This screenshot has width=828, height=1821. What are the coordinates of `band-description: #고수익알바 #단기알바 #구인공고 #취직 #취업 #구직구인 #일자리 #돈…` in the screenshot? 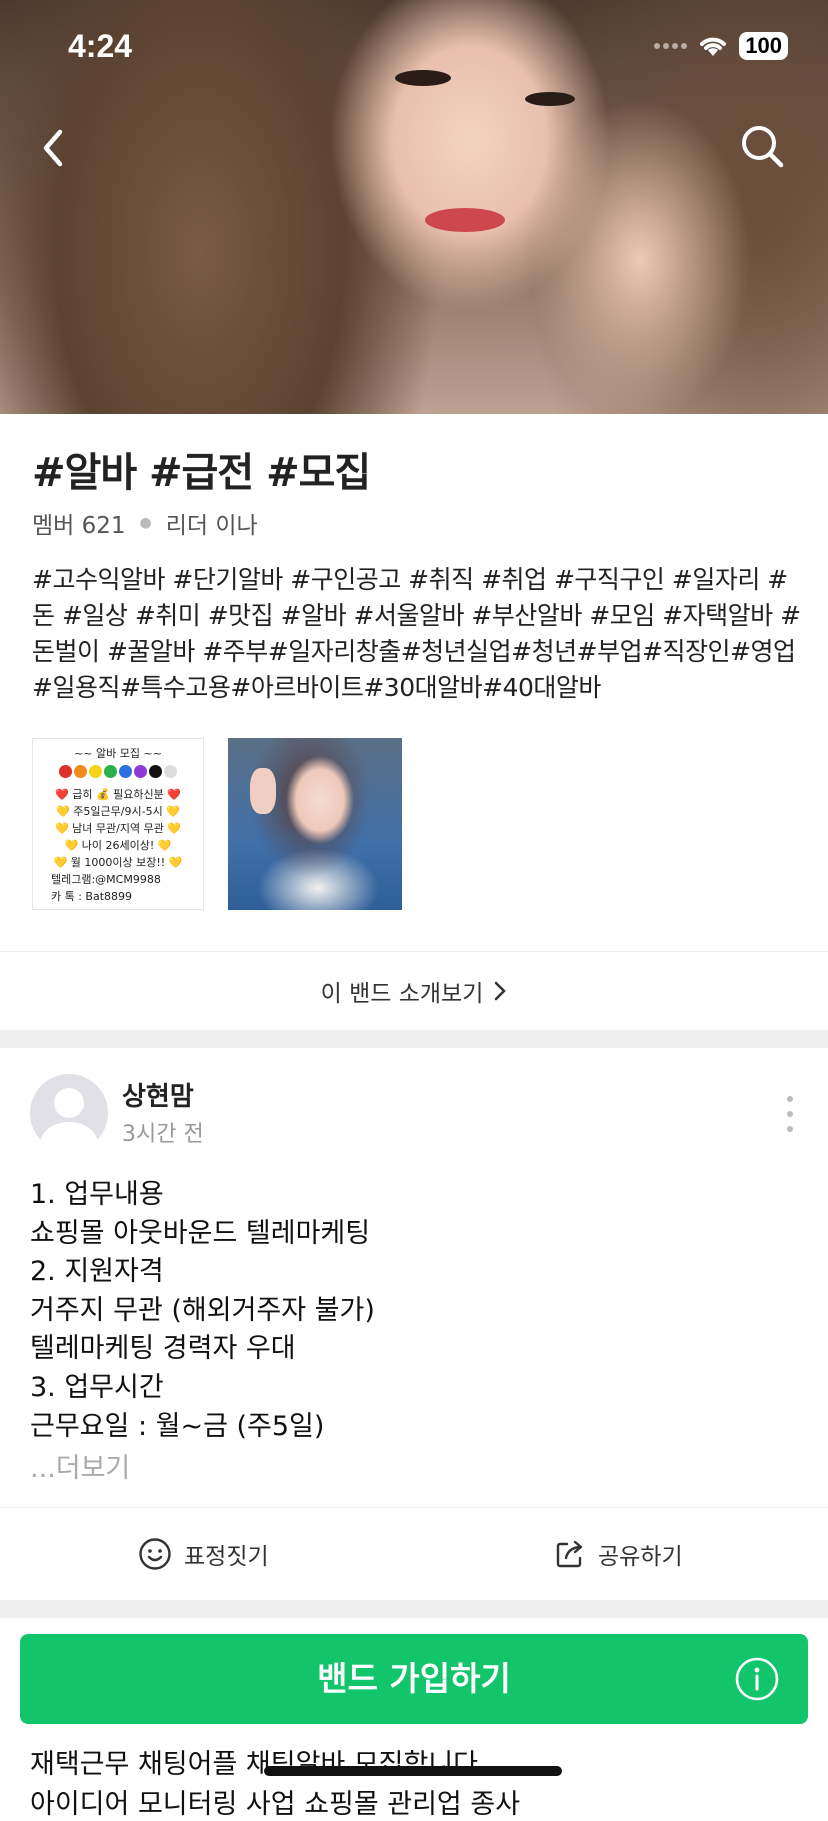 It's located at (416, 633).